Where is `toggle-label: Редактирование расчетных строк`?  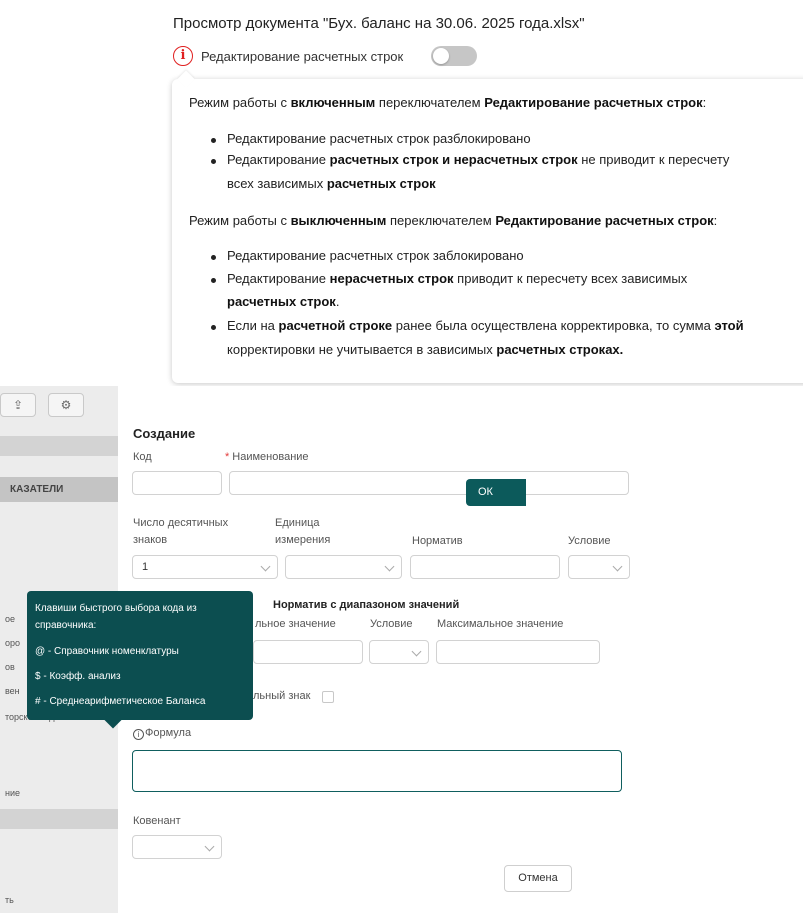
toggle-label: Редактирование расчетных строк is located at coordinates (302, 56).